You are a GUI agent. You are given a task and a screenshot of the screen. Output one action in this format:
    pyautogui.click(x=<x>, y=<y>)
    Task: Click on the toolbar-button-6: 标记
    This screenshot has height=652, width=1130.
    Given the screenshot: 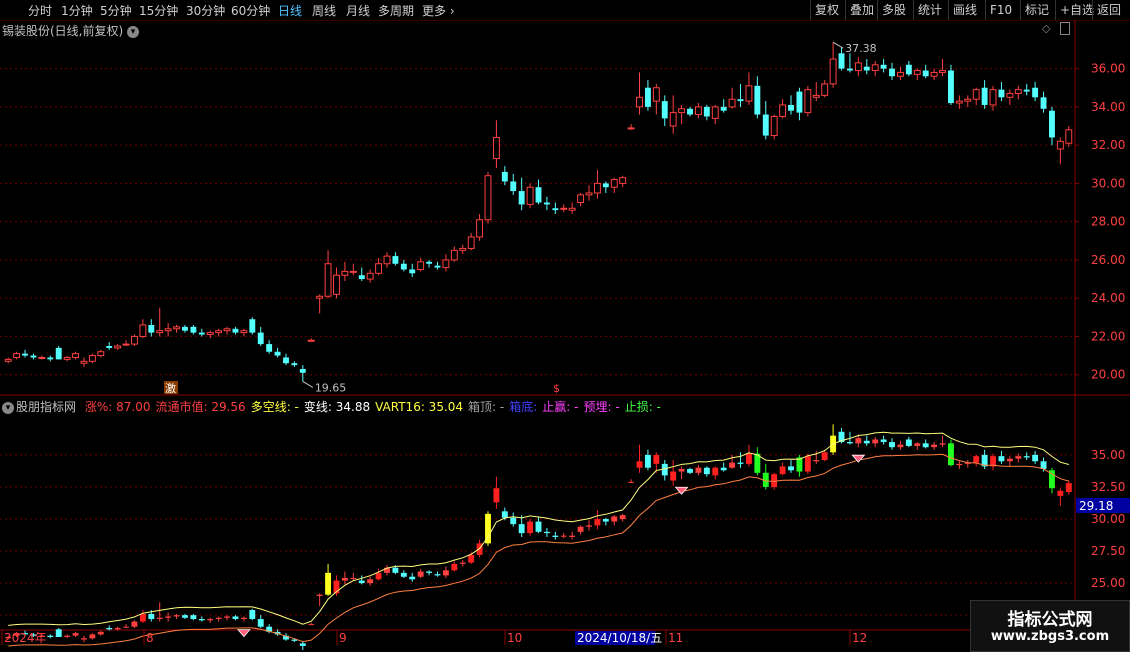 What is the action you would take?
    pyautogui.click(x=1037, y=10)
    